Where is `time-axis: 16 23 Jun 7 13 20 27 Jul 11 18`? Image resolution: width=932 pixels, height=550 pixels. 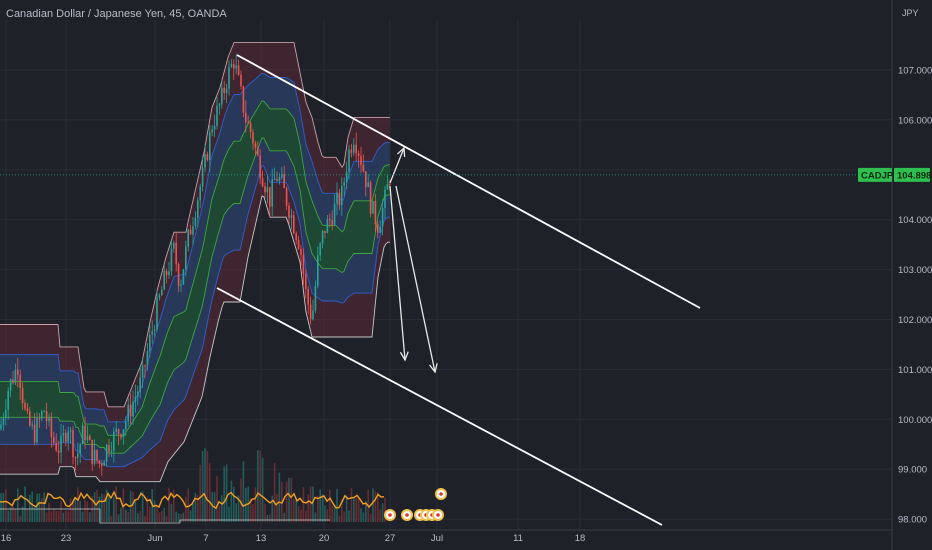
time-axis: 16 23 Jun 7 13 20 27 Jul 11 18 is located at coordinates (446, 536).